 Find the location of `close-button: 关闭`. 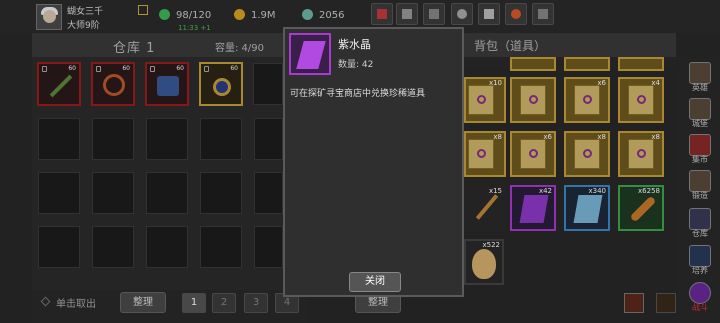

close-button: 关闭 is located at coordinates (375, 282).